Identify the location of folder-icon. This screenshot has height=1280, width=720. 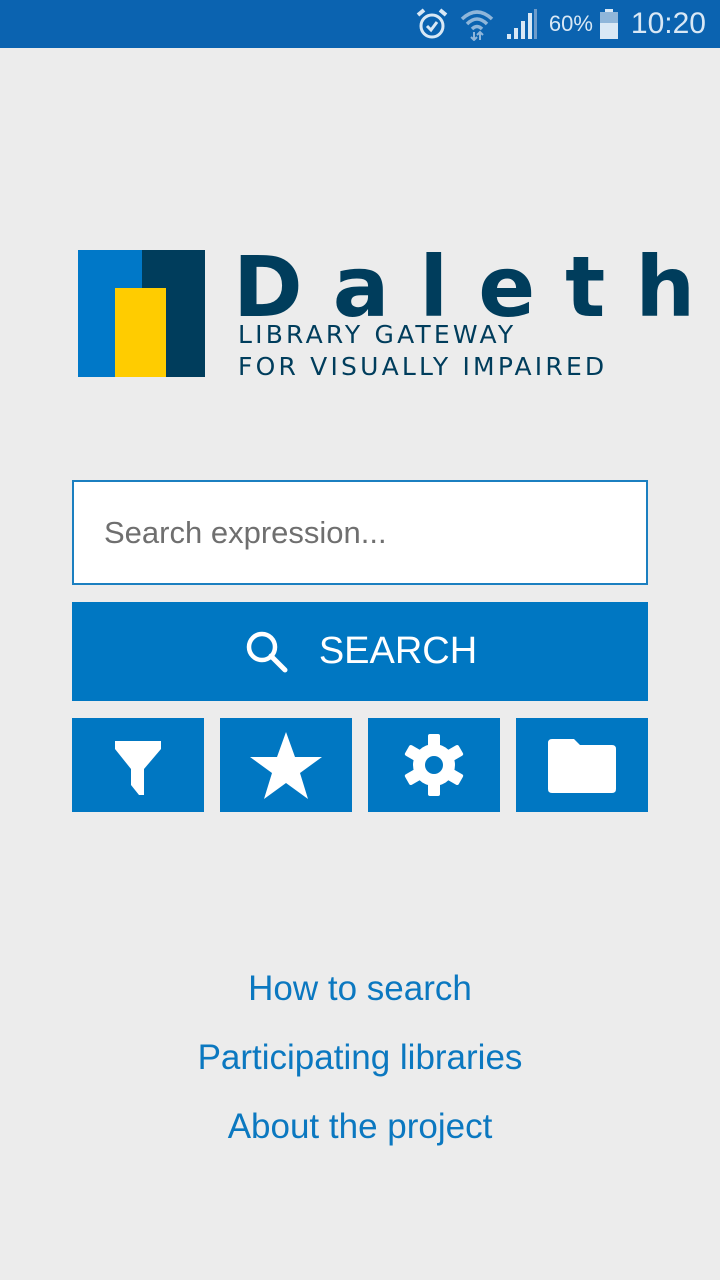
(582, 766).